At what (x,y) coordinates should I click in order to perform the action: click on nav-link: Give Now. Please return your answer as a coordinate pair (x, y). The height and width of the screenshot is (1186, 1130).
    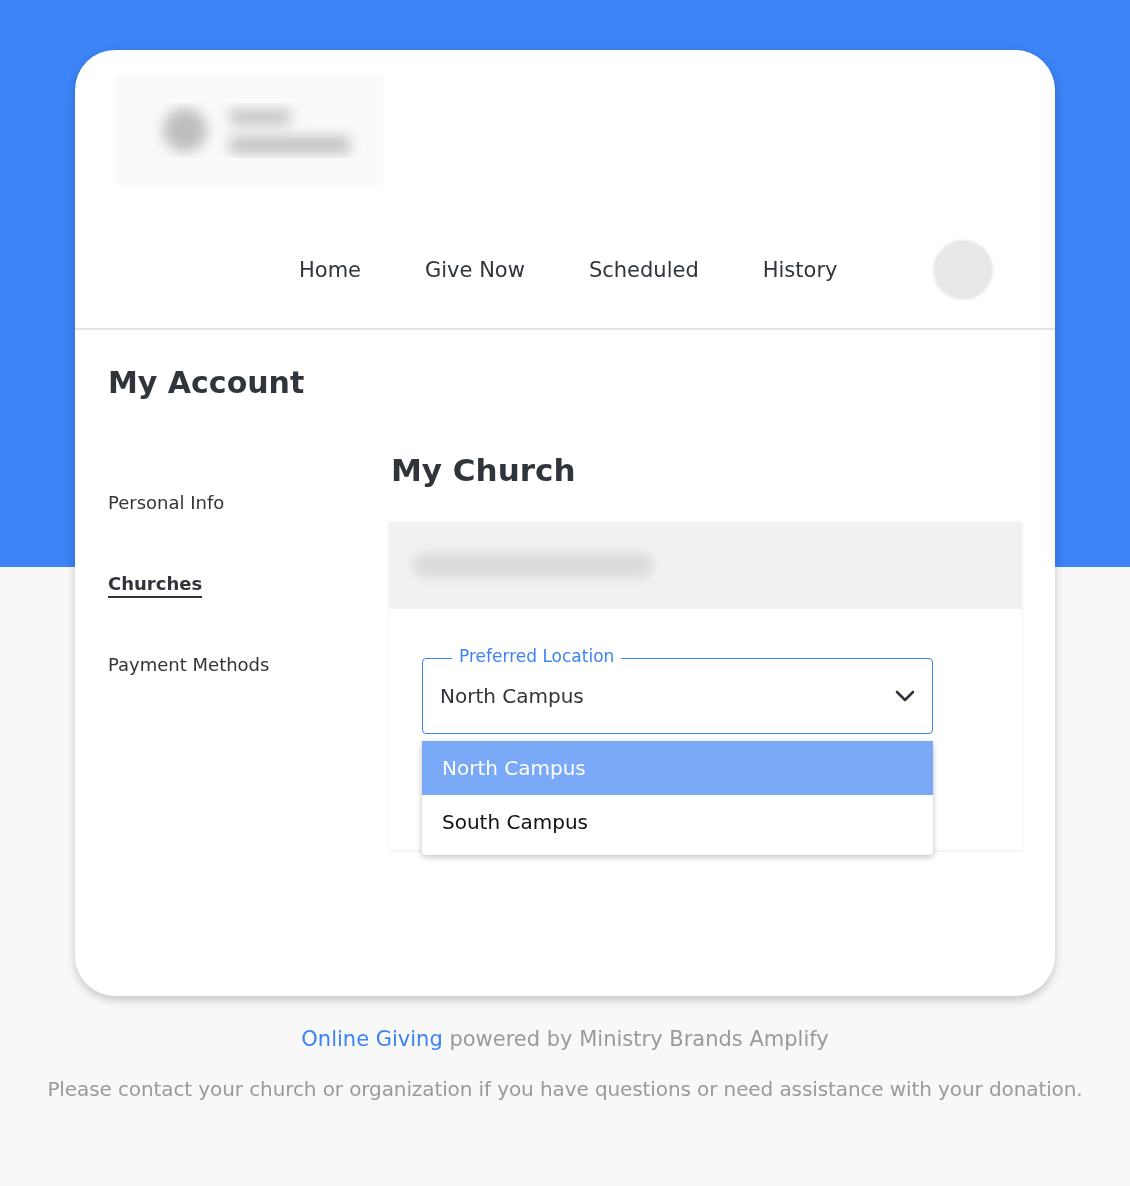
    Looking at the image, I should click on (475, 270).